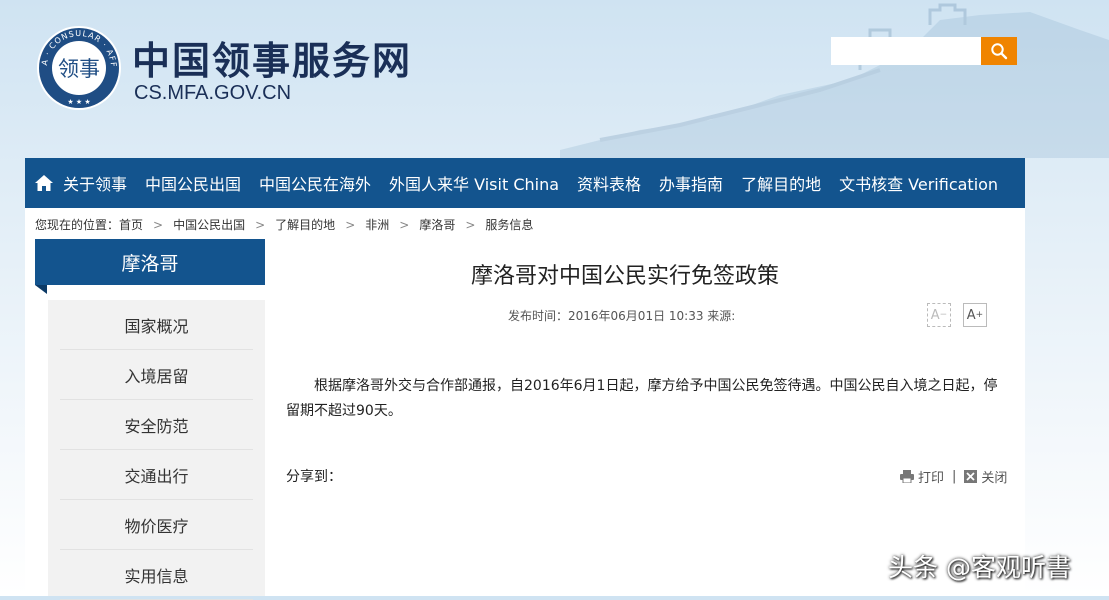 This screenshot has width=1109, height=600. Describe the element at coordinates (150, 262) in the screenshot. I see `sidebar-title: 摩洛哥` at that location.